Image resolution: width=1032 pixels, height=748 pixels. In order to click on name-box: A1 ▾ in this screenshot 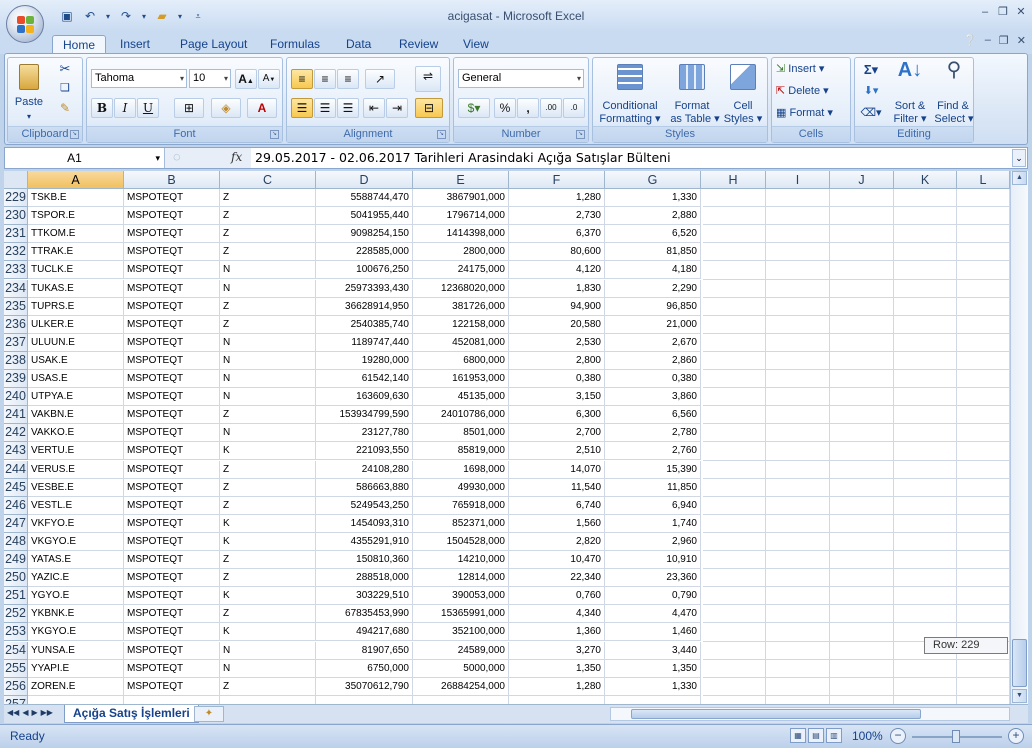, I will do `click(85, 158)`.